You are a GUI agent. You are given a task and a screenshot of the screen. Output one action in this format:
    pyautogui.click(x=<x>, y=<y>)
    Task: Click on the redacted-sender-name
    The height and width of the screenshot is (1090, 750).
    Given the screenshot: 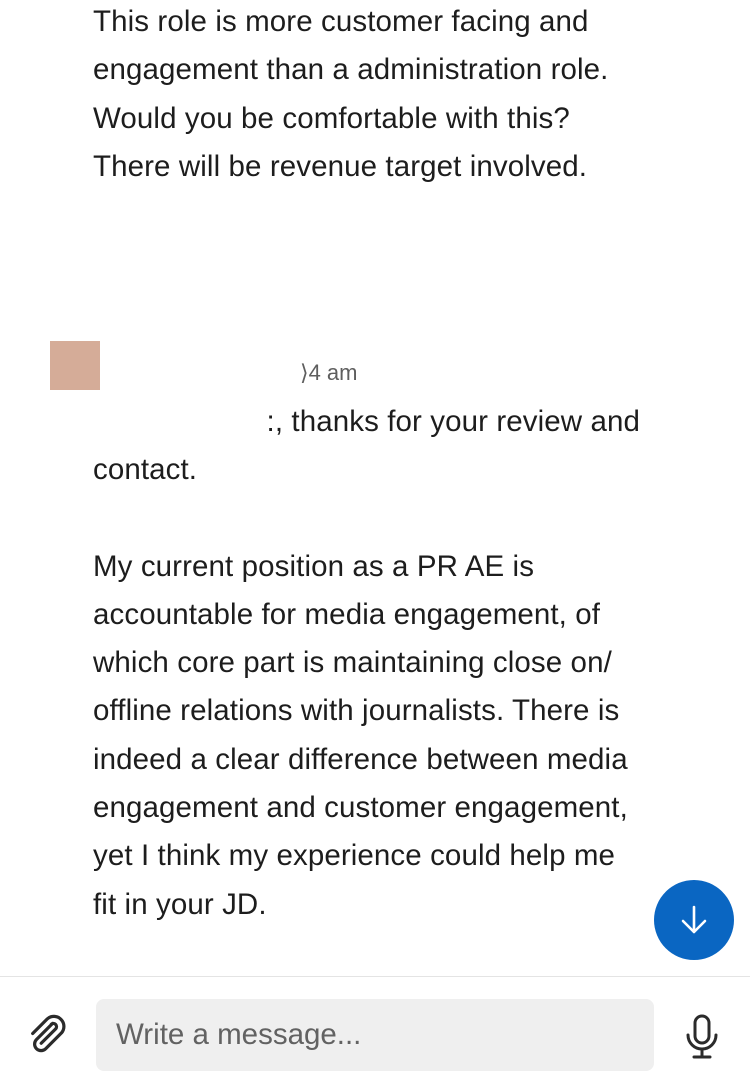 What is the action you would take?
    pyautogui.click(x=209, y=373)
    